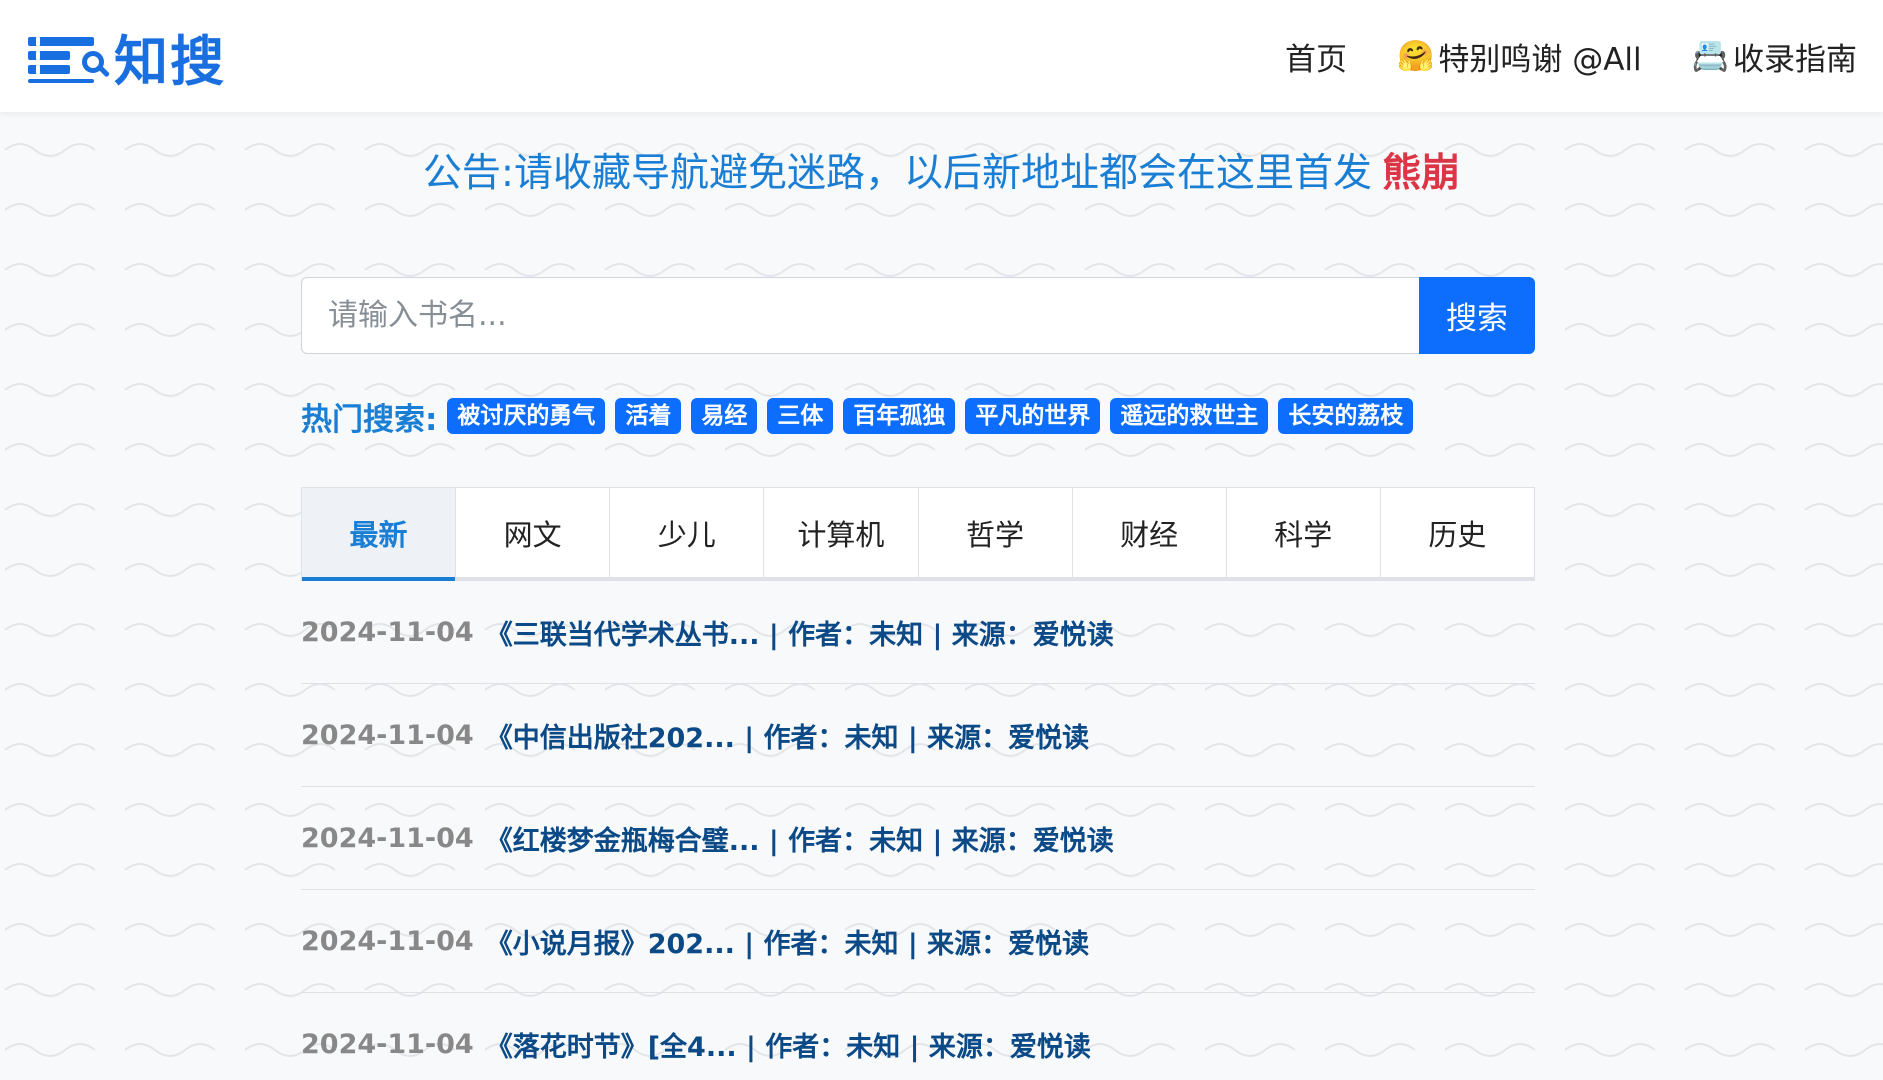 The width and height of the screenshot is (1883, 1080). Describe the element at coordinates (1415, 56) in the screenshot. I see `hugging-face-icon: 🤗` at that location.